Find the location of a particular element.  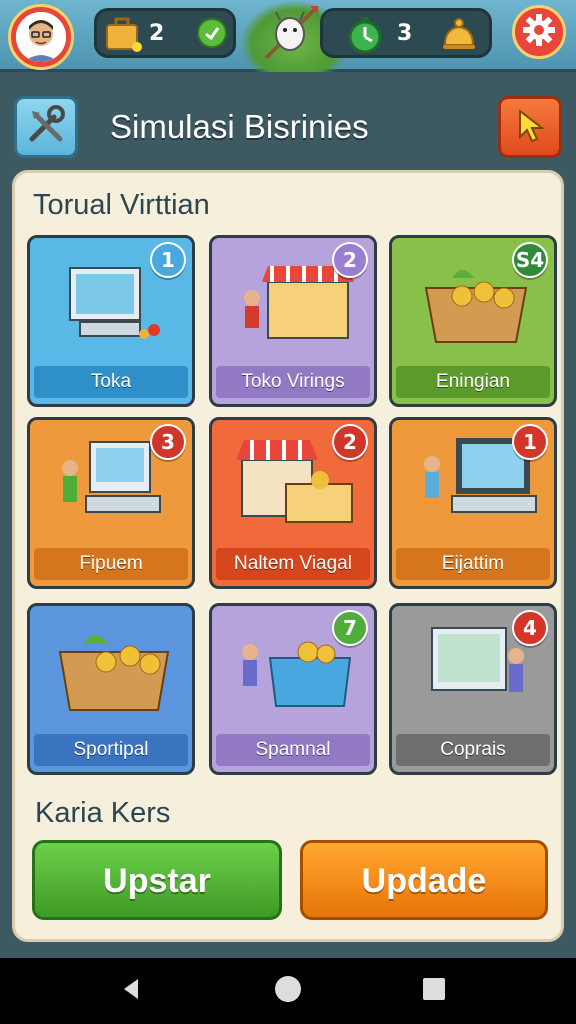

avatar-face is located at coordinates (41, 37).